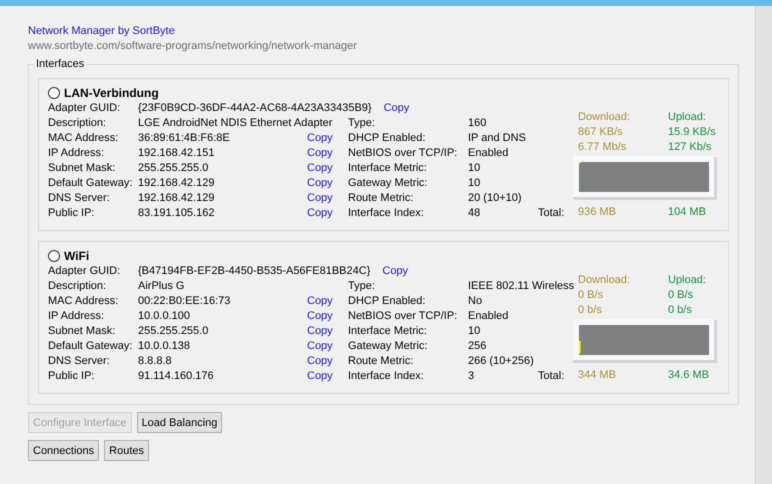 The width and height of the screenshot is (772, 484). I want to click on download-rate: 867 KB/s, so click(601, 132).